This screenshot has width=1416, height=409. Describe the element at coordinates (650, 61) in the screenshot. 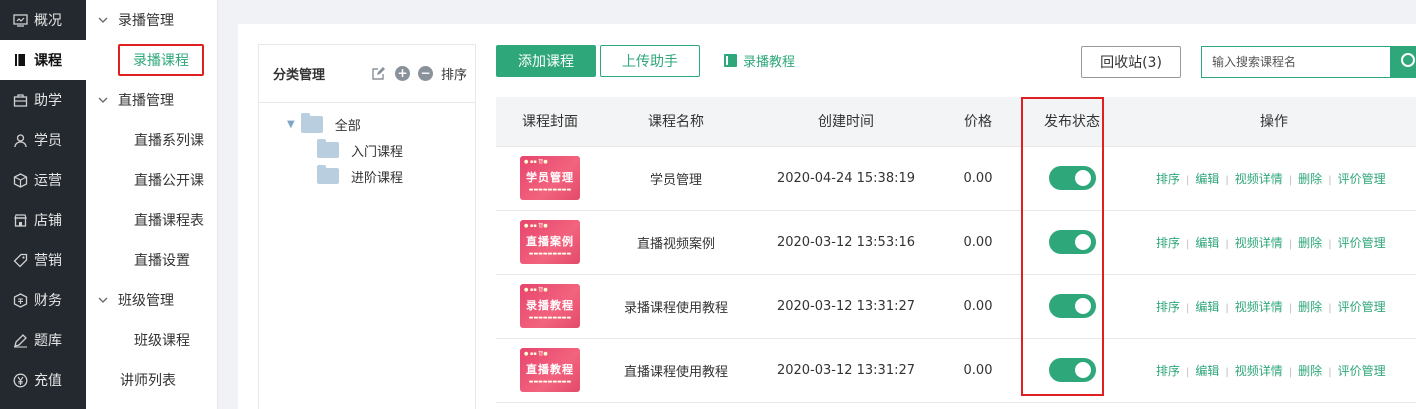

I see `upload-helper-button: 上传助手` at that location.